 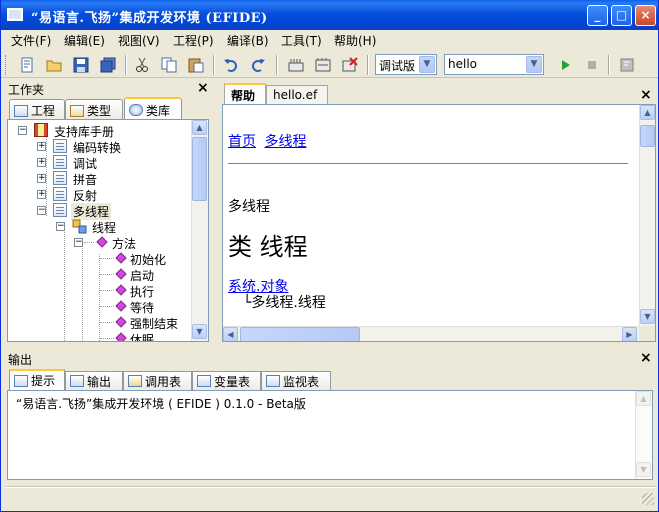 I want to click on tree-item-selected: 多线程, so click(x=91, y=211).